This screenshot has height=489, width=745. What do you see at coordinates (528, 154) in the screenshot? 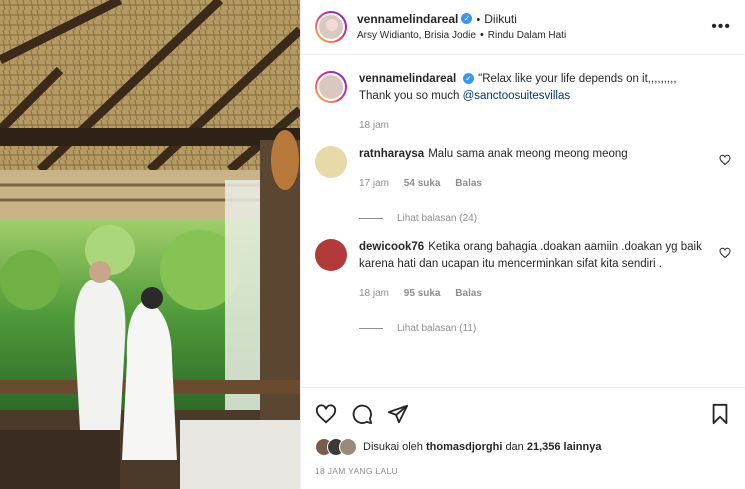
I see `comment-text: Malu sama anak meong meong meong` at bounding box center [528, 154].